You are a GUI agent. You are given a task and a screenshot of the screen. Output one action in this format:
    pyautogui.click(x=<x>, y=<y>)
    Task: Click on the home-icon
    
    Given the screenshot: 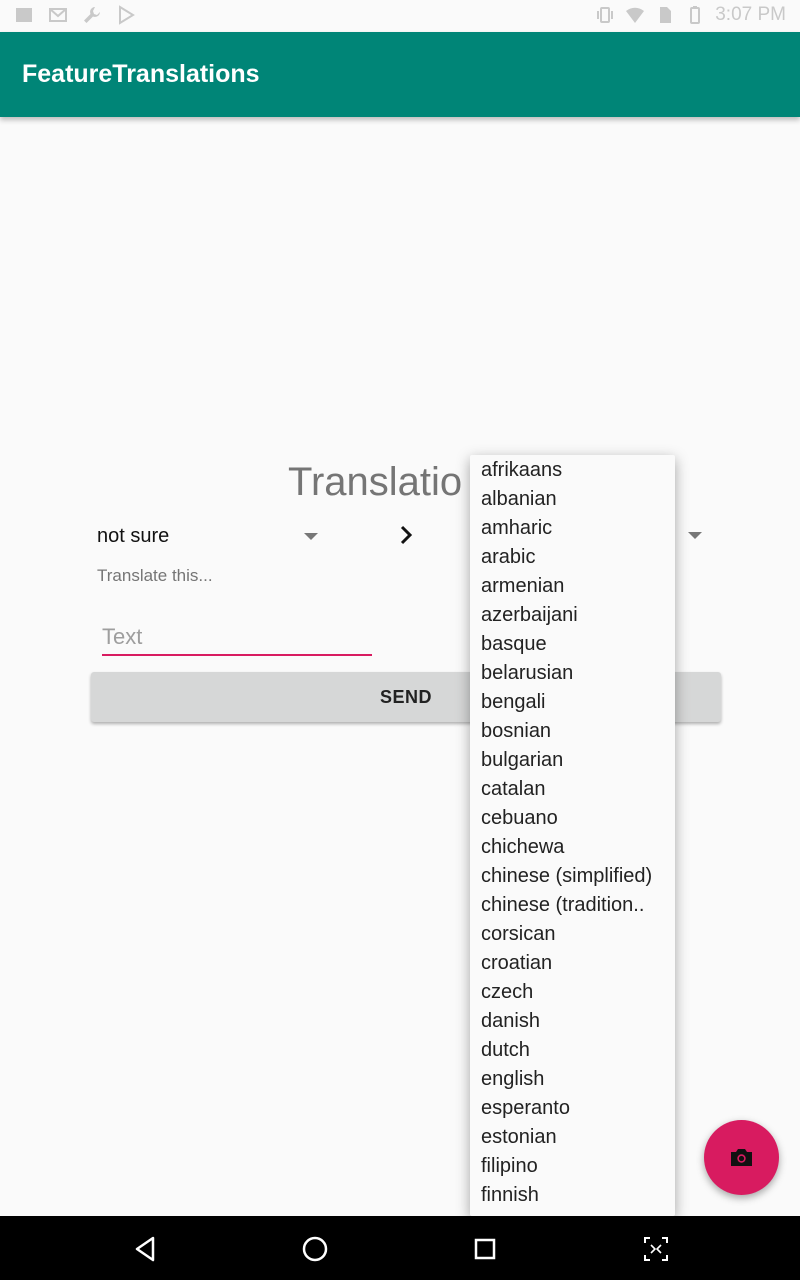 What is the action you would take?
    pyautogui.click(x=315, y=1249)
    